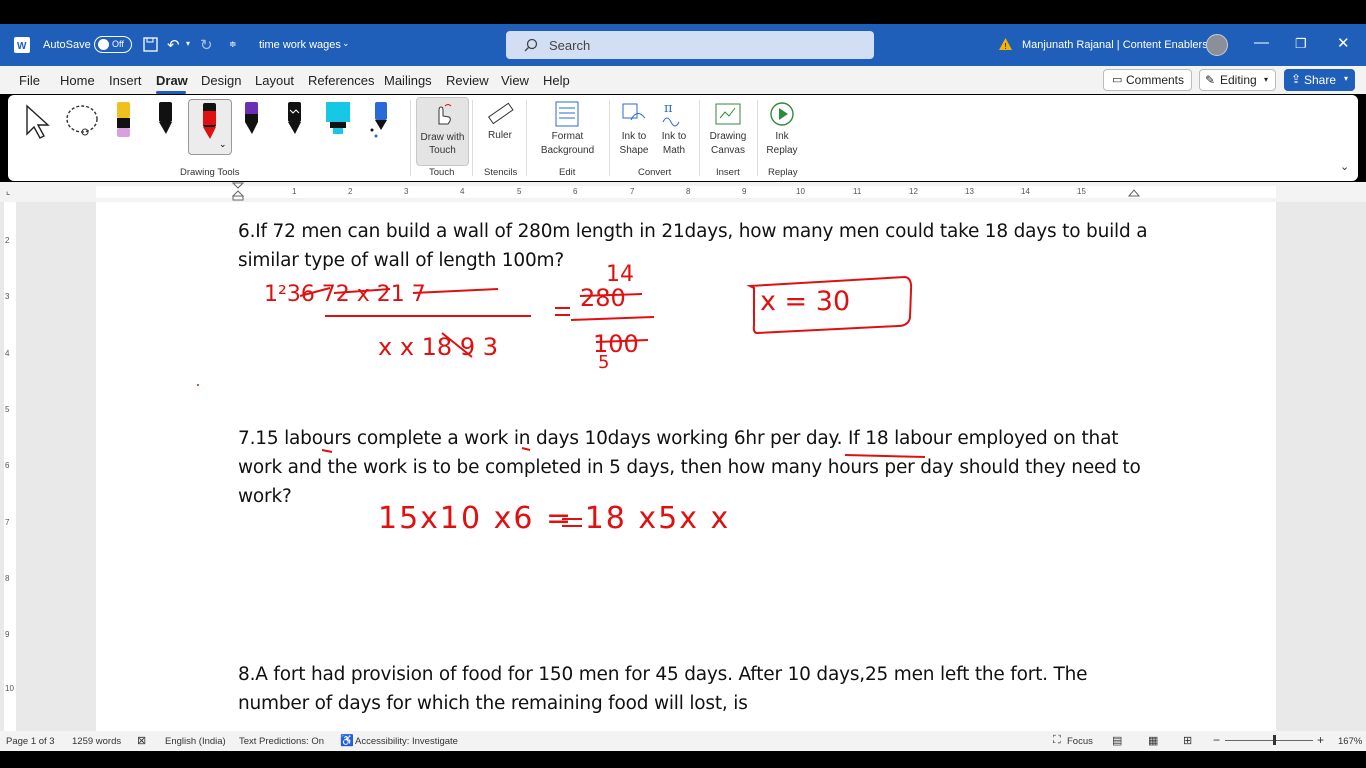 The height and width of the screenshot is (768, 1366). What do you see at coordinates (1261, 42) in the screenshot?
I see `minimize-icon: —` at bounding box center [1261, 42].